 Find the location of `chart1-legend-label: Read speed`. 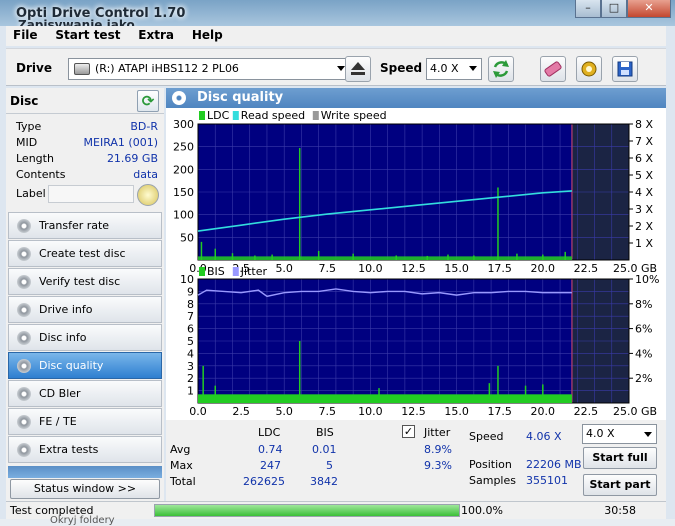

chart1-legend-label: Read speed is located at coordinates (273, 115).